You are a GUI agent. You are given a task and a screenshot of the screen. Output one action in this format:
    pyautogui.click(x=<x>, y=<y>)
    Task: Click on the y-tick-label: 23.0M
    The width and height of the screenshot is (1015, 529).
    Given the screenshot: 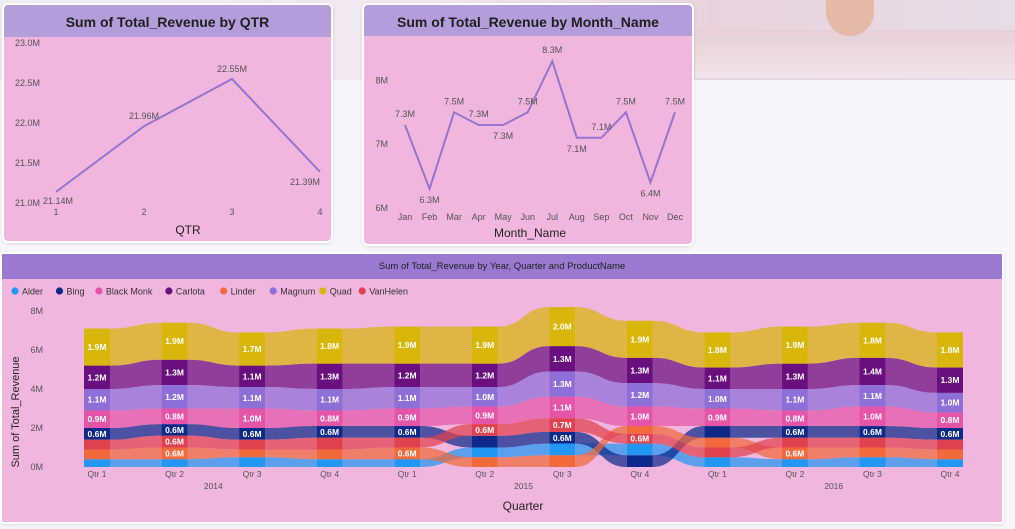 What is the action you would take?
    pyautogui.click(x=27, y=43)
    